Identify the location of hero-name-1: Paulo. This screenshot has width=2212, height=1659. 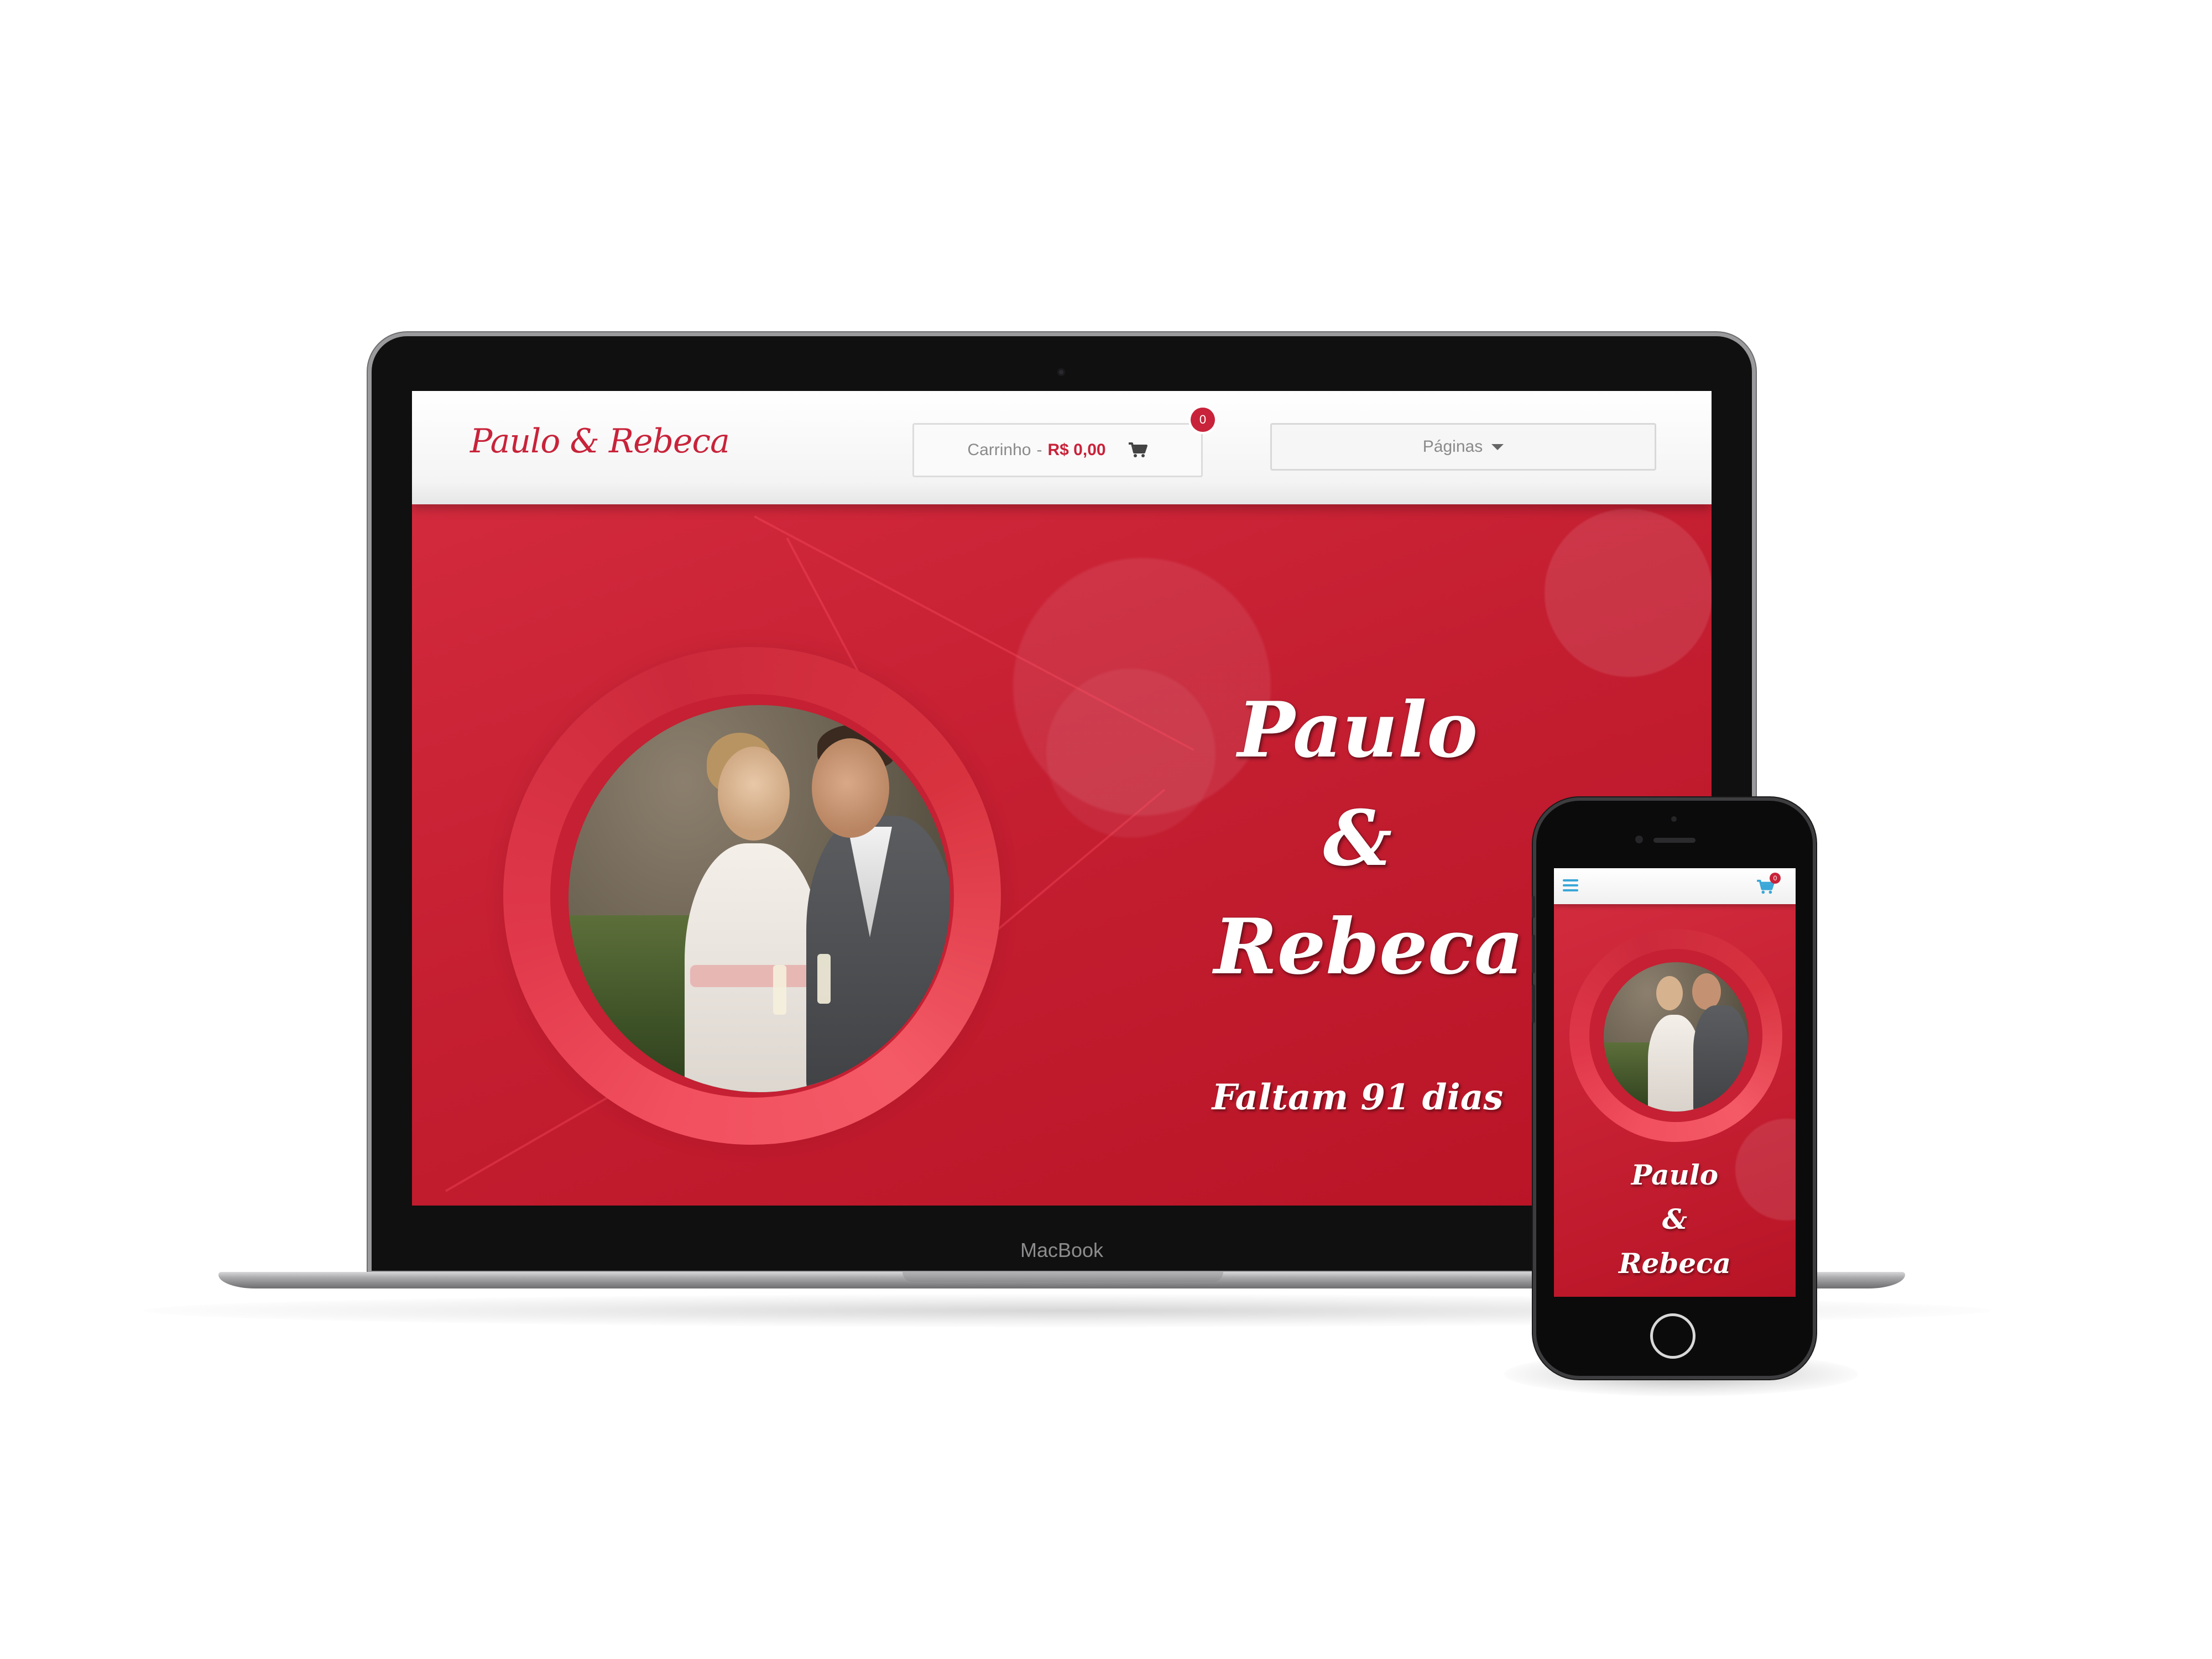
(1357, 730).